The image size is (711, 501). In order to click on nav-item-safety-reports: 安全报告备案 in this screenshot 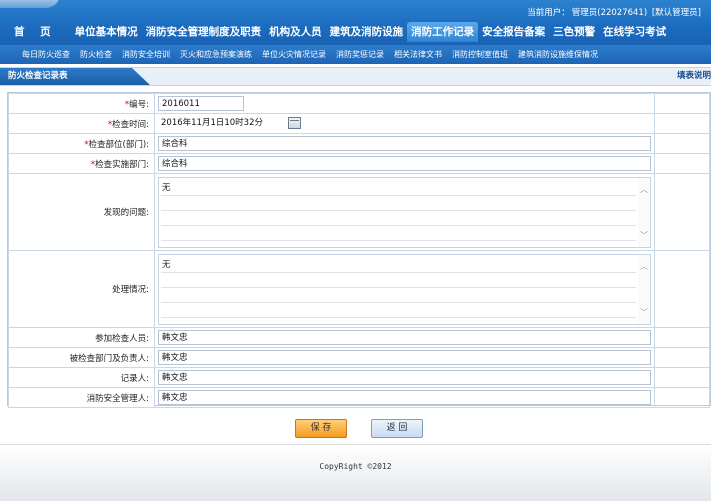, I will do `click(513, 32)`.